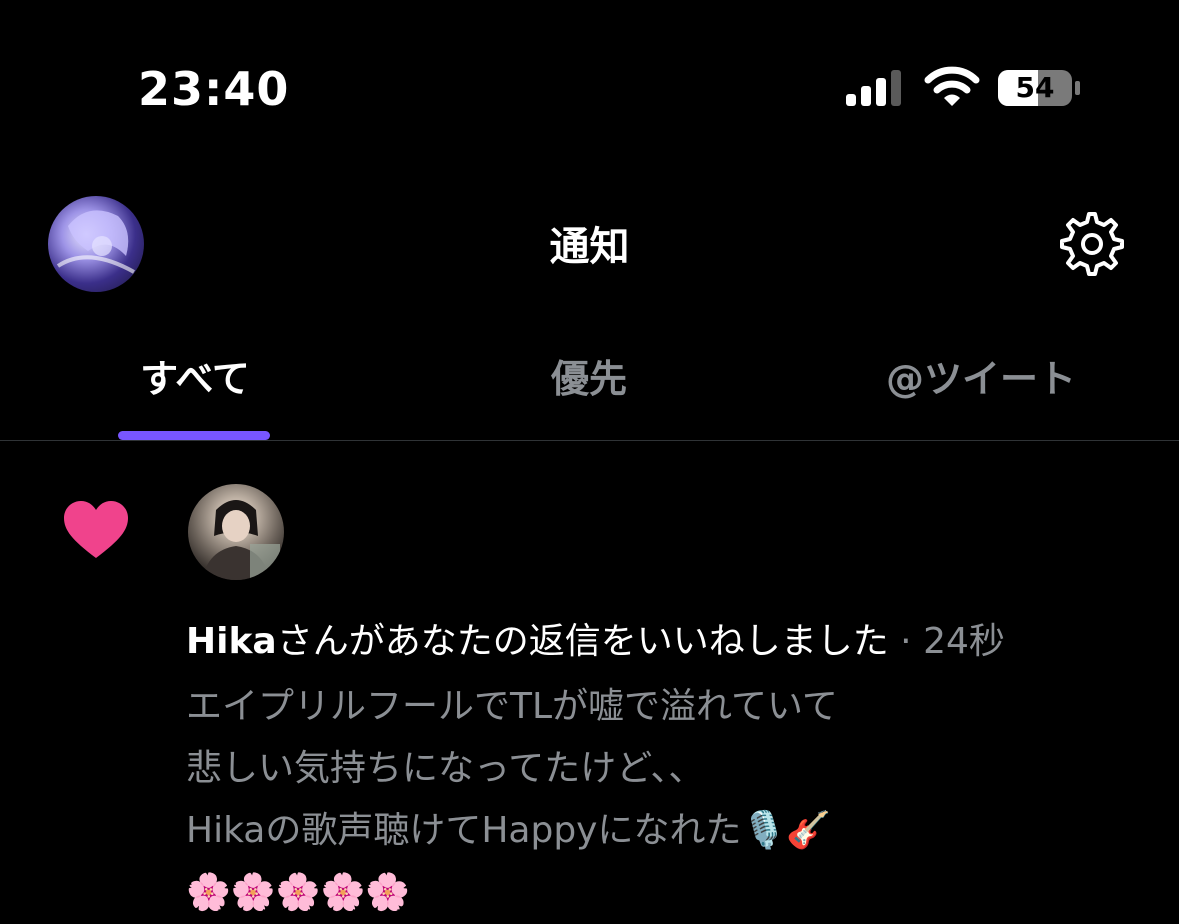 The width and height of the screenshot is (1179, 924). What do you see at coordinates (873, 88) in the screenshot?
I see `cellular-signal-icon` at bounding box center [873, 88].